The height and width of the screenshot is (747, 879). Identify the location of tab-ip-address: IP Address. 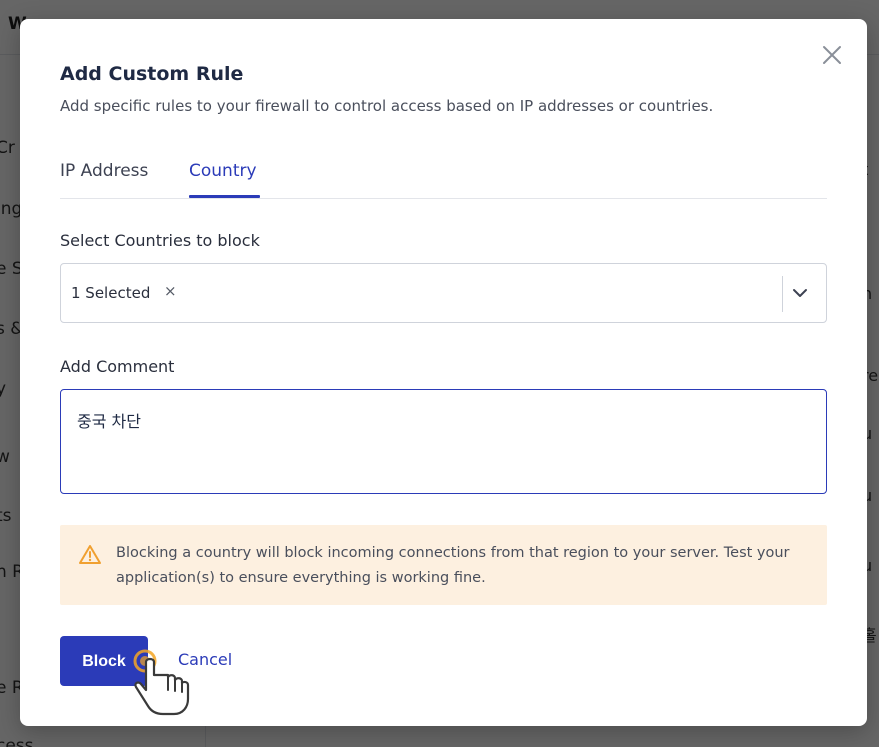
(104, 179).